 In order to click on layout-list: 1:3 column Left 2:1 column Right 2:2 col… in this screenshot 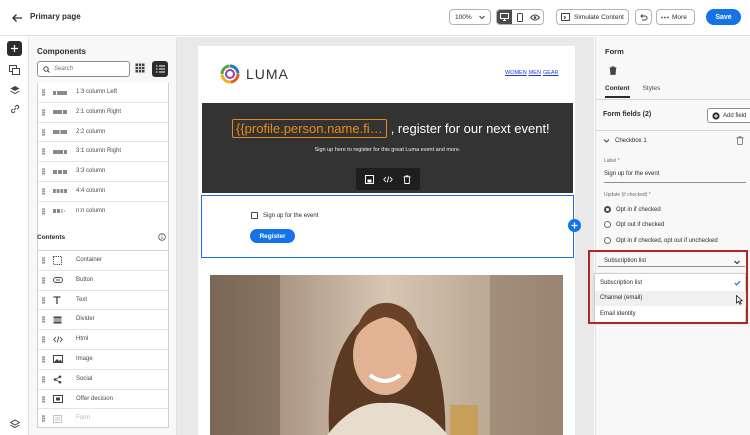, I will do `click(103, 170)`.